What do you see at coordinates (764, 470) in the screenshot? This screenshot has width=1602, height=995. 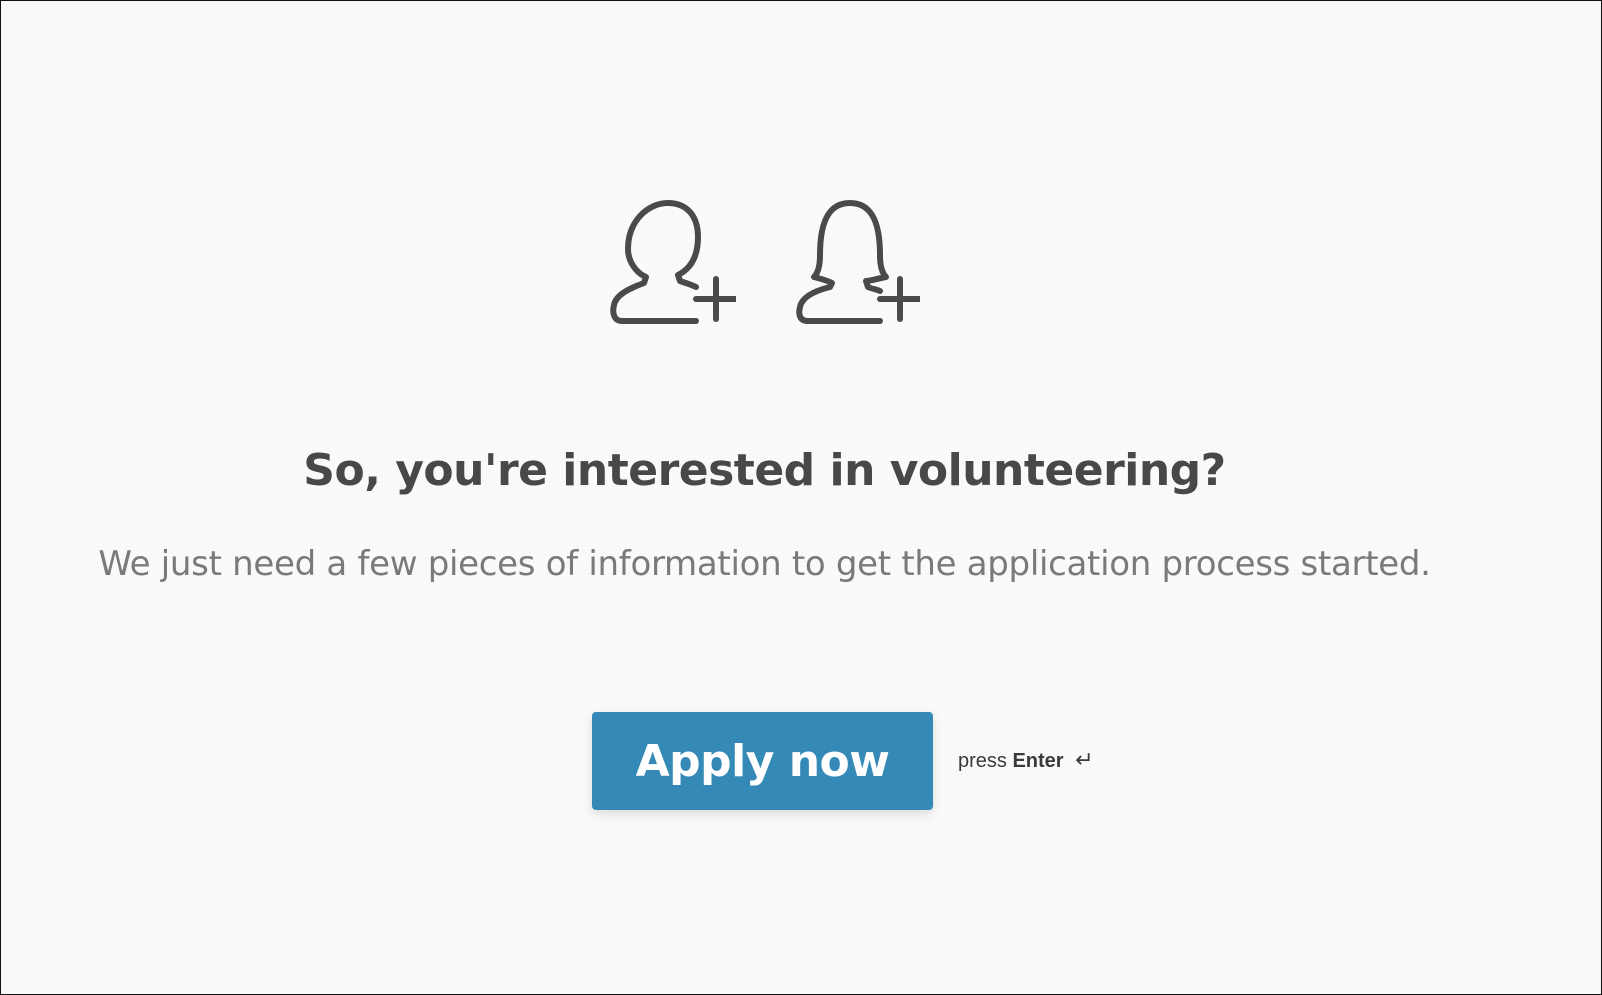 I see `page-title: So, you're interested in volunteering?` at bounding box center [764, 470].